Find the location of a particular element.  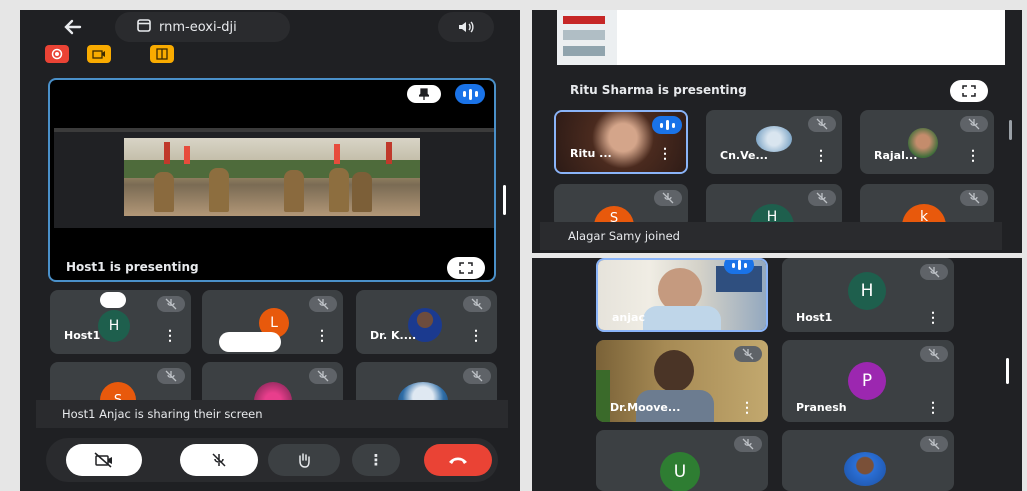

participant-tile: L ⋮ is located at coordinates (272, 322).